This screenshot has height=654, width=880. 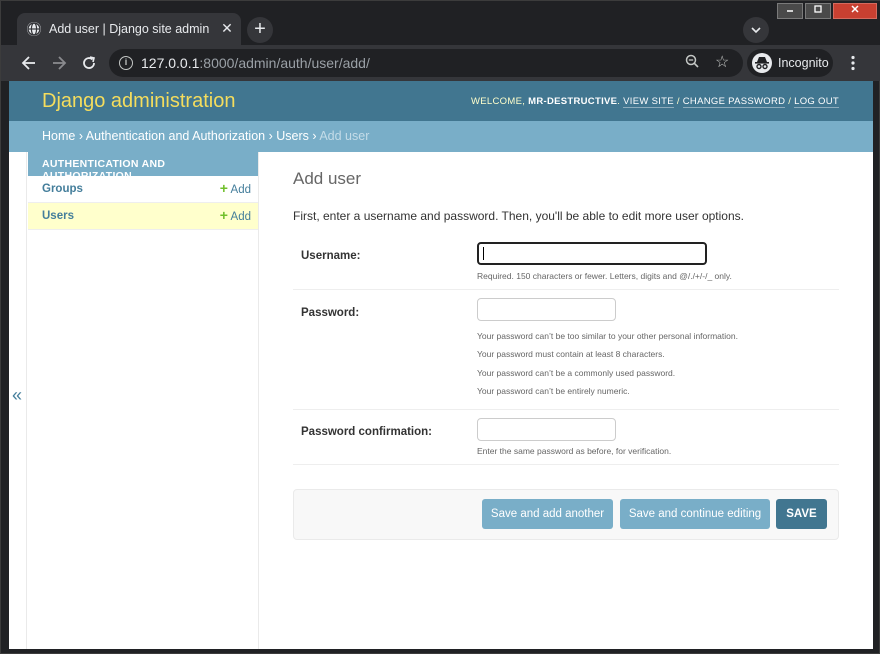 What do you see at coordinates (331, 256) in the screenshot?
I see `username-label: Username:` at bounding box center [331, 256].